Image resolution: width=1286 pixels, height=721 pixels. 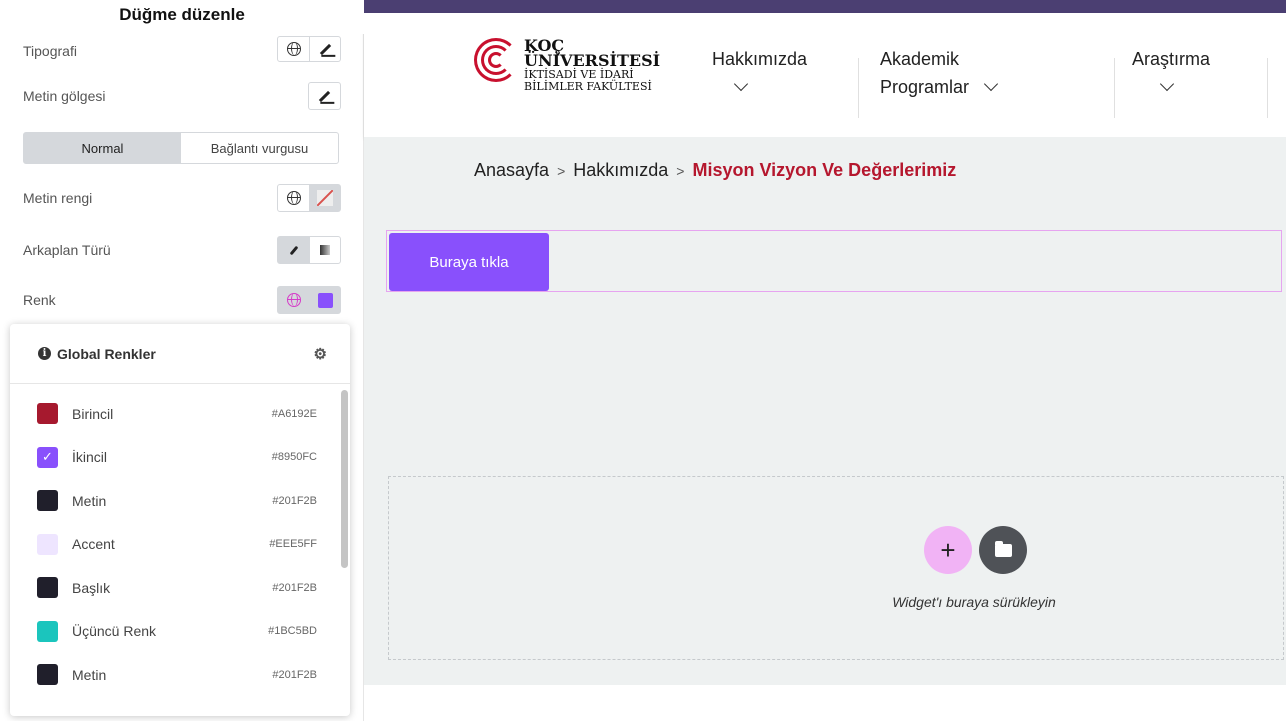 I want to click on tab-normal: Normal, so click(x=102, y=148).